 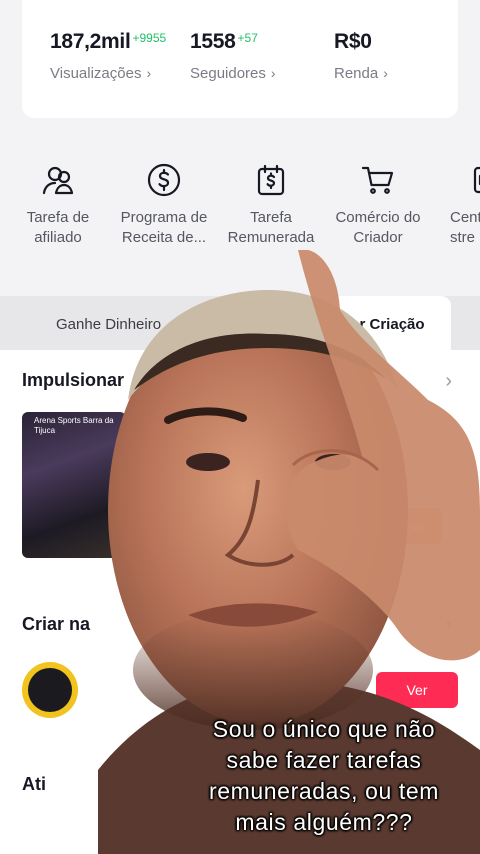 What do you see at coordinates (108, 56) in the screenshot?
I see `stat-views: 187,2mil +9955 Visualizações ›` at bounding box center [108, 56].